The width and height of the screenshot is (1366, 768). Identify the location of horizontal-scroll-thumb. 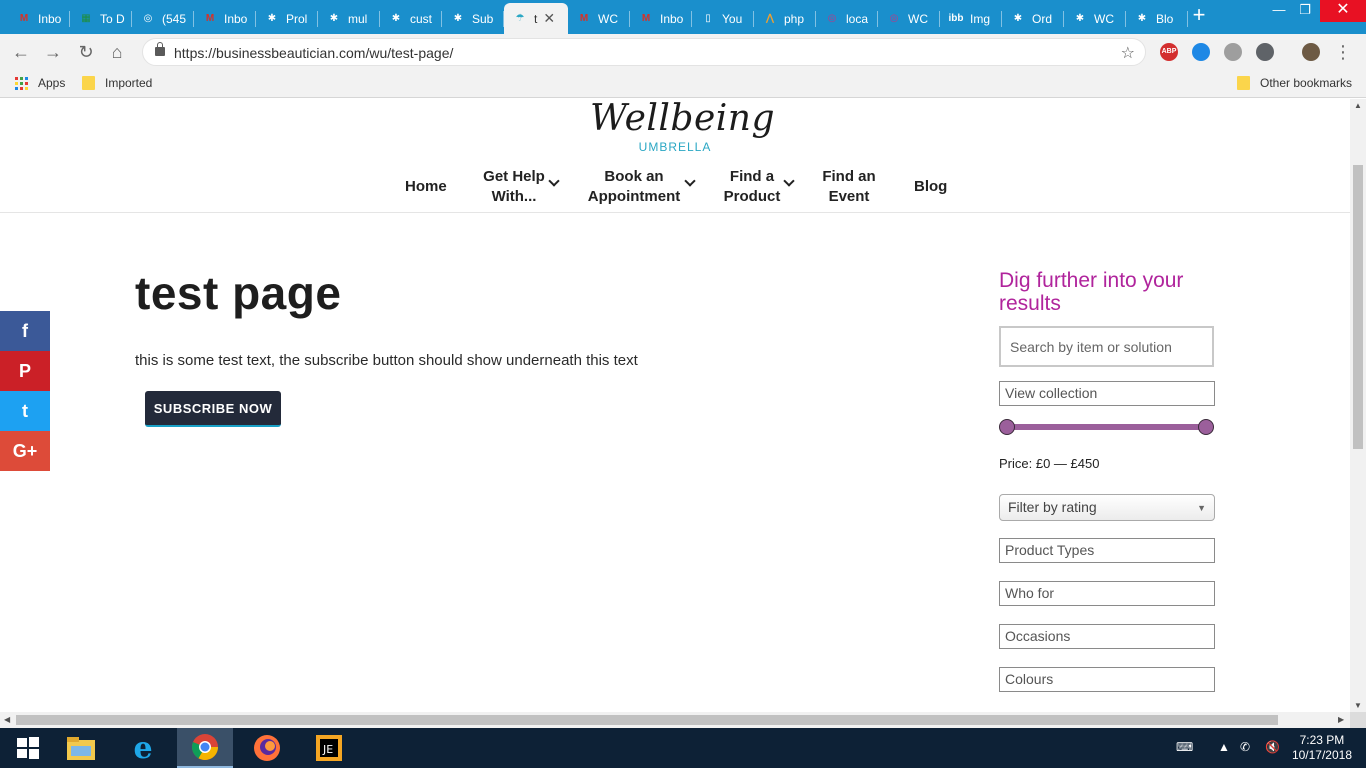
(647, 720).